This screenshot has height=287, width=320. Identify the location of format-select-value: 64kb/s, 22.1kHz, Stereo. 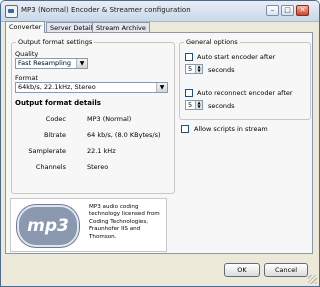
(57, 87).